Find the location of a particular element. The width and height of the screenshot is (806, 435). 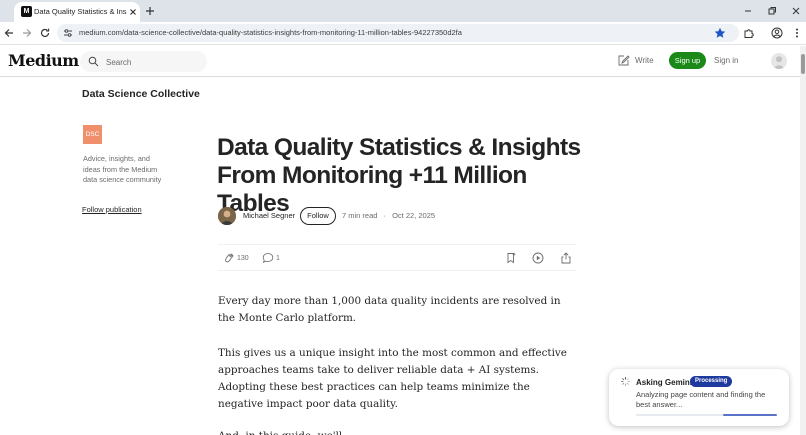

article-meta: 7 min read · Oct 22, 2025 is located at coordinates (388, 216).